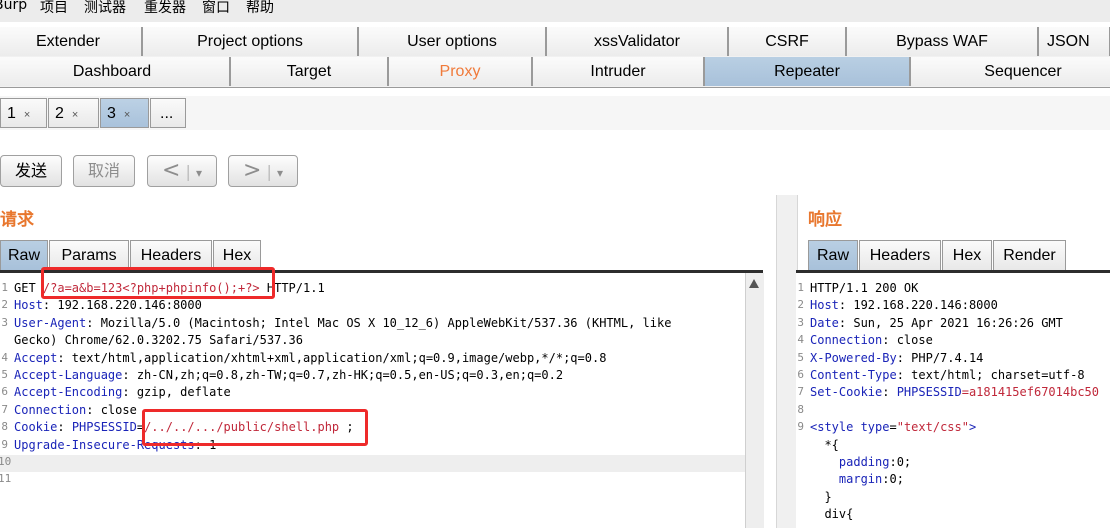 Image resolution: width=1110 pixels, height=531 pixels. Describe the element at coordinates (182, 171) in the screenshot. I see `back-button: < | ▾` at that location.